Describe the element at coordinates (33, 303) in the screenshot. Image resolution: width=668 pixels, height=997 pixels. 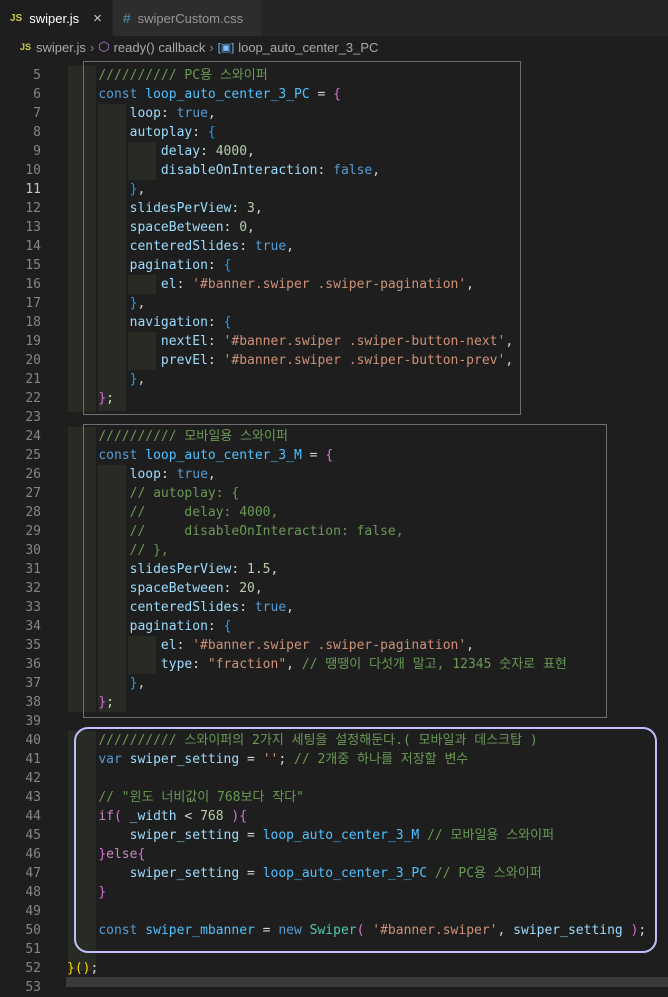
I see `line-number: 17` at that location.